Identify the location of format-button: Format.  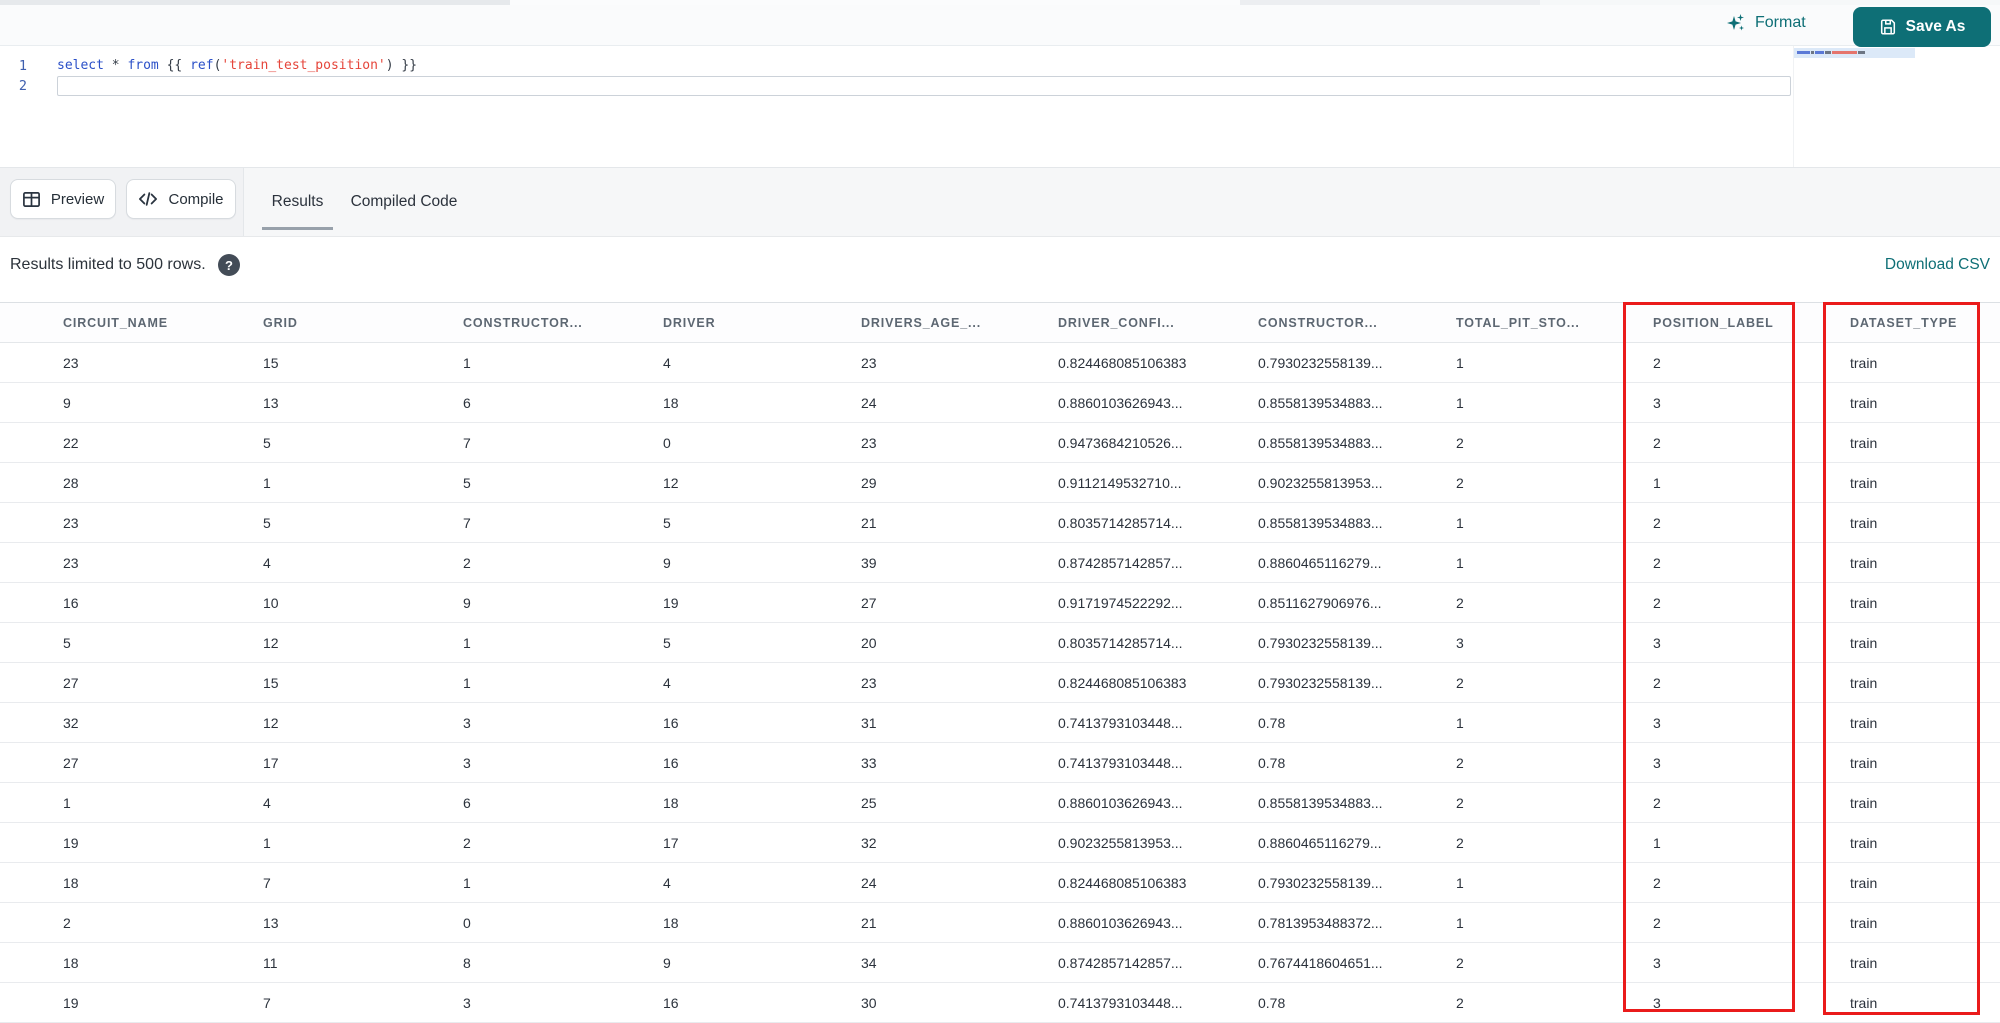
(1766, 23).